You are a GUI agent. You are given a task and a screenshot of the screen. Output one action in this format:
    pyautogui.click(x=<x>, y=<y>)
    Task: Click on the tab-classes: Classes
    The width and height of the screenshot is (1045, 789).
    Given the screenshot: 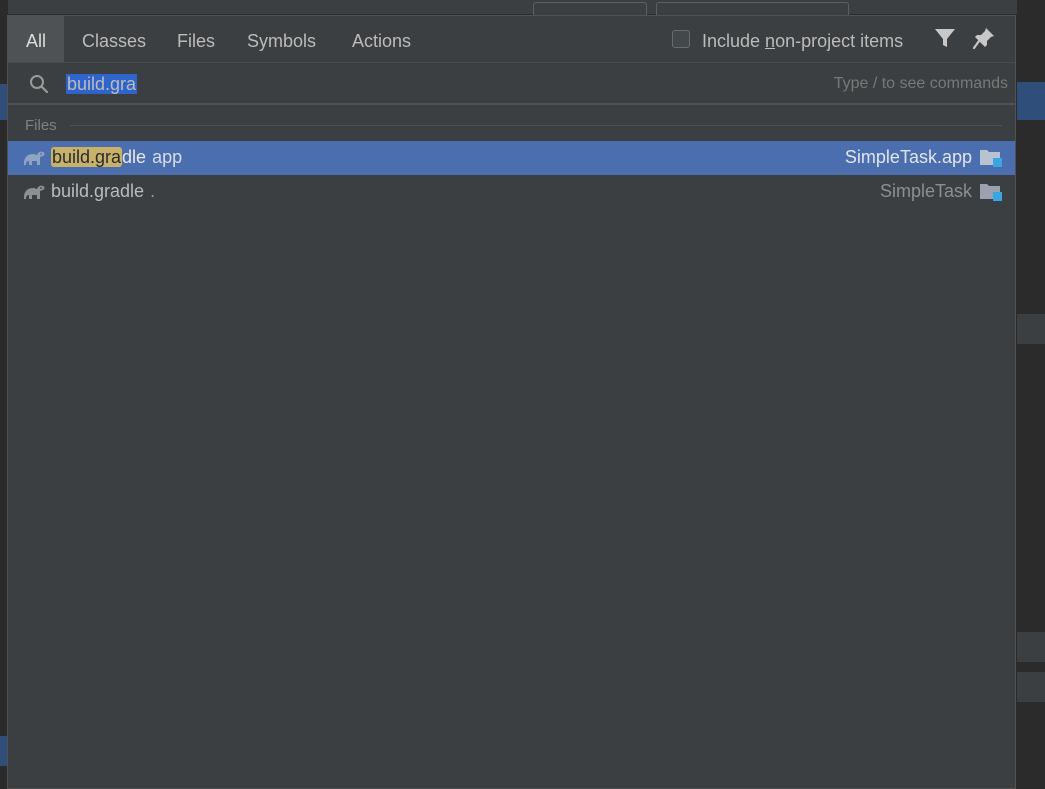 What is the action you would take?
    pyautogui.click(x=114, y=39)
    